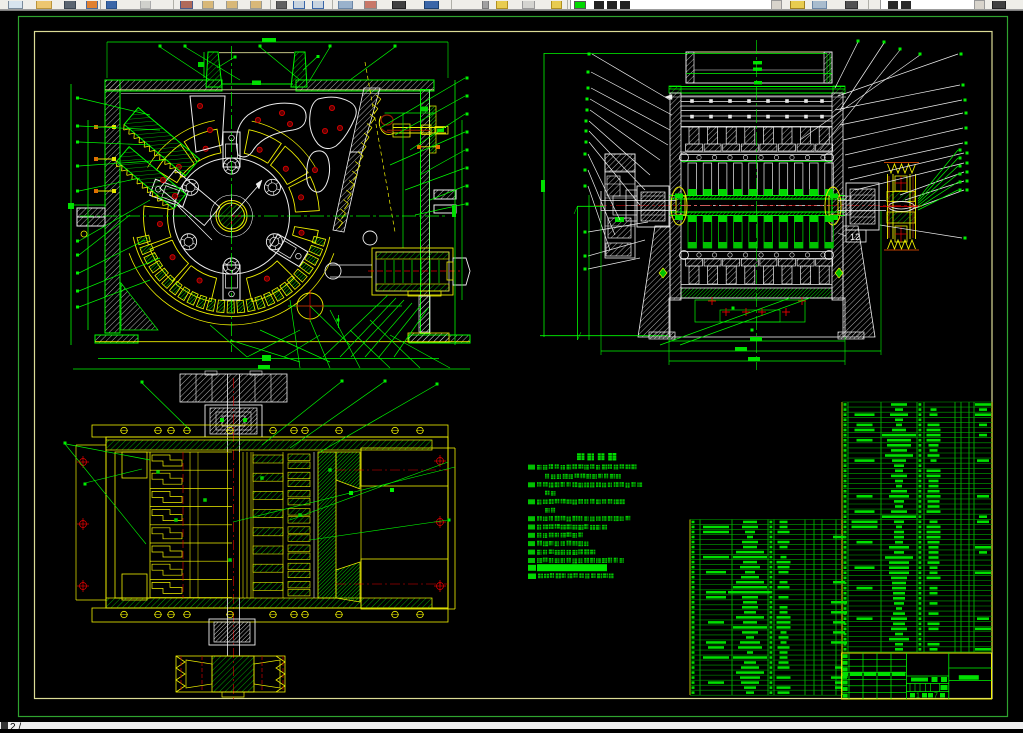 This screenshot has width=1023, height=733. Describe the element at coordinates (936, 696) in the screenshot. I see `svg-text: 7` at that location.